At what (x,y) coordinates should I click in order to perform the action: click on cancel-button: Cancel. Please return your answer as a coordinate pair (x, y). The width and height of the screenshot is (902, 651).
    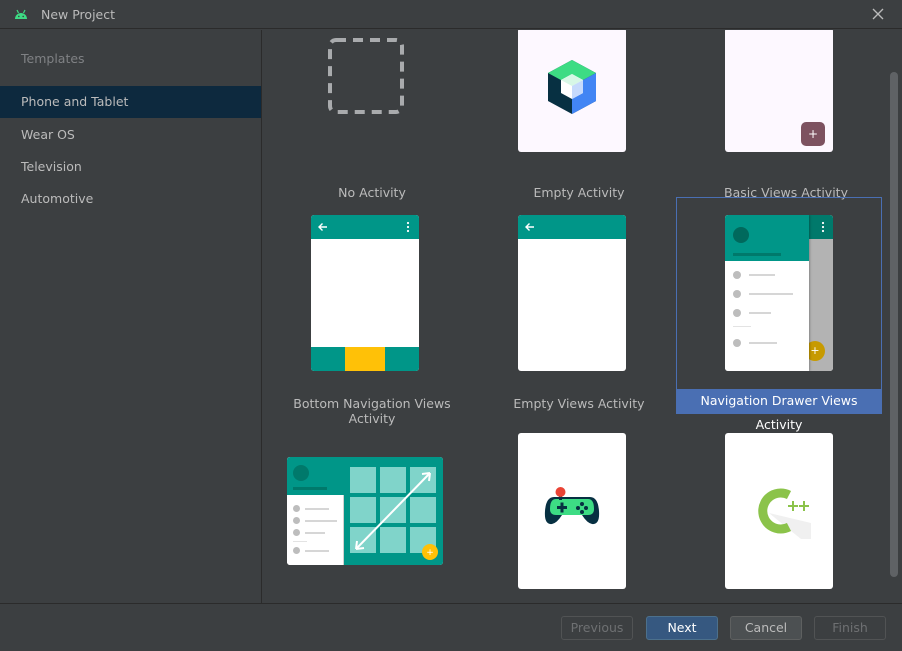
    Looking at the image, I should click on (766, 628).